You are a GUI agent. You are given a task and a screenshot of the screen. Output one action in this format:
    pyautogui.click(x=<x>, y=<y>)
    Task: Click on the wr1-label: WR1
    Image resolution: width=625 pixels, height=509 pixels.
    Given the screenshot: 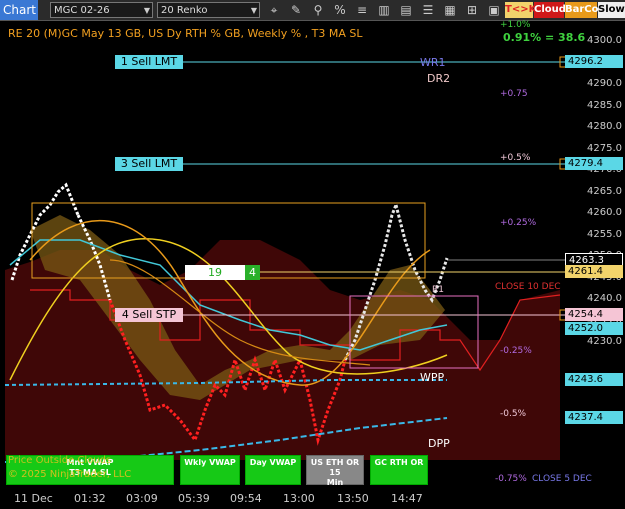 What is the action you would take?
    pyautogui.click(x=433, y=62)
    